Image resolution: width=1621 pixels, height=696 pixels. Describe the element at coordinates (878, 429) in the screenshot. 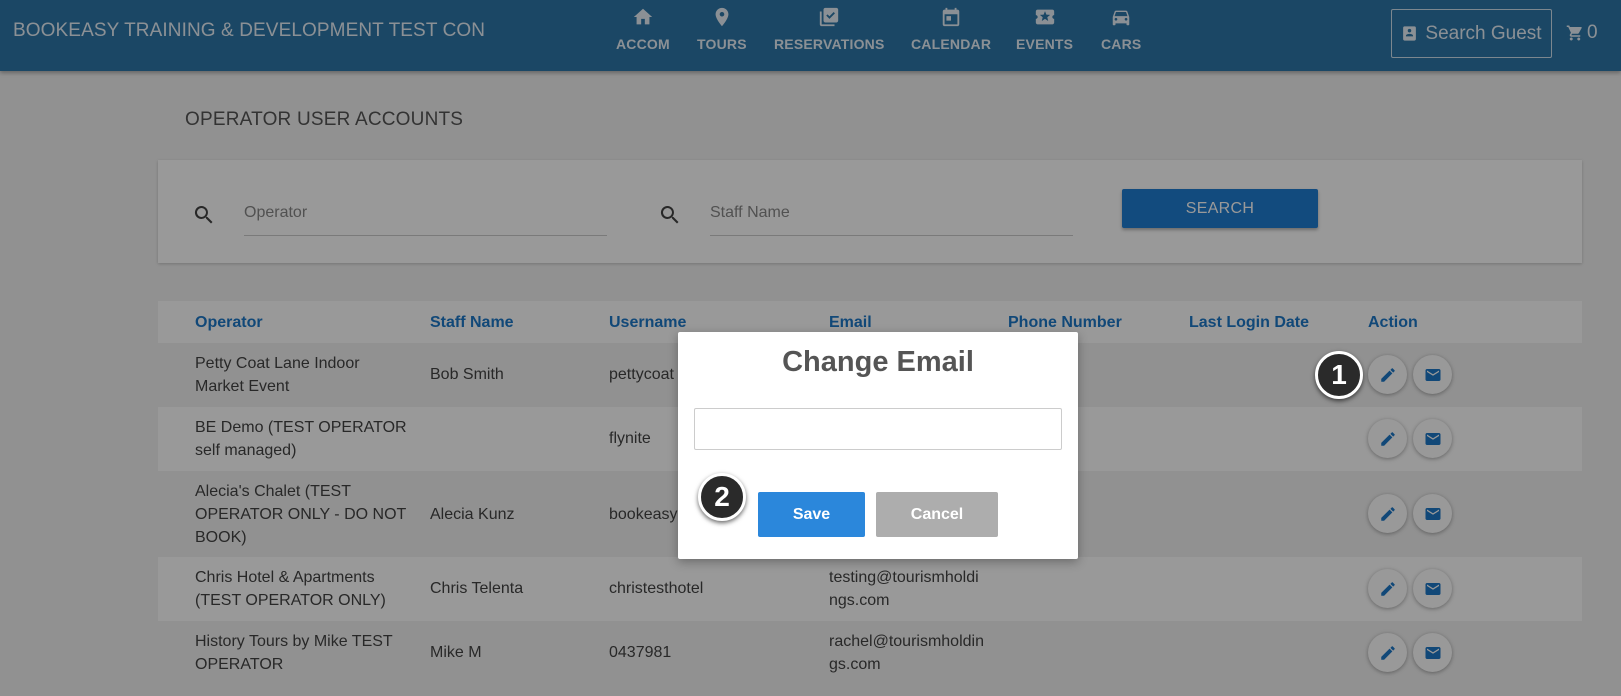

I see `new-email-input` at that location.